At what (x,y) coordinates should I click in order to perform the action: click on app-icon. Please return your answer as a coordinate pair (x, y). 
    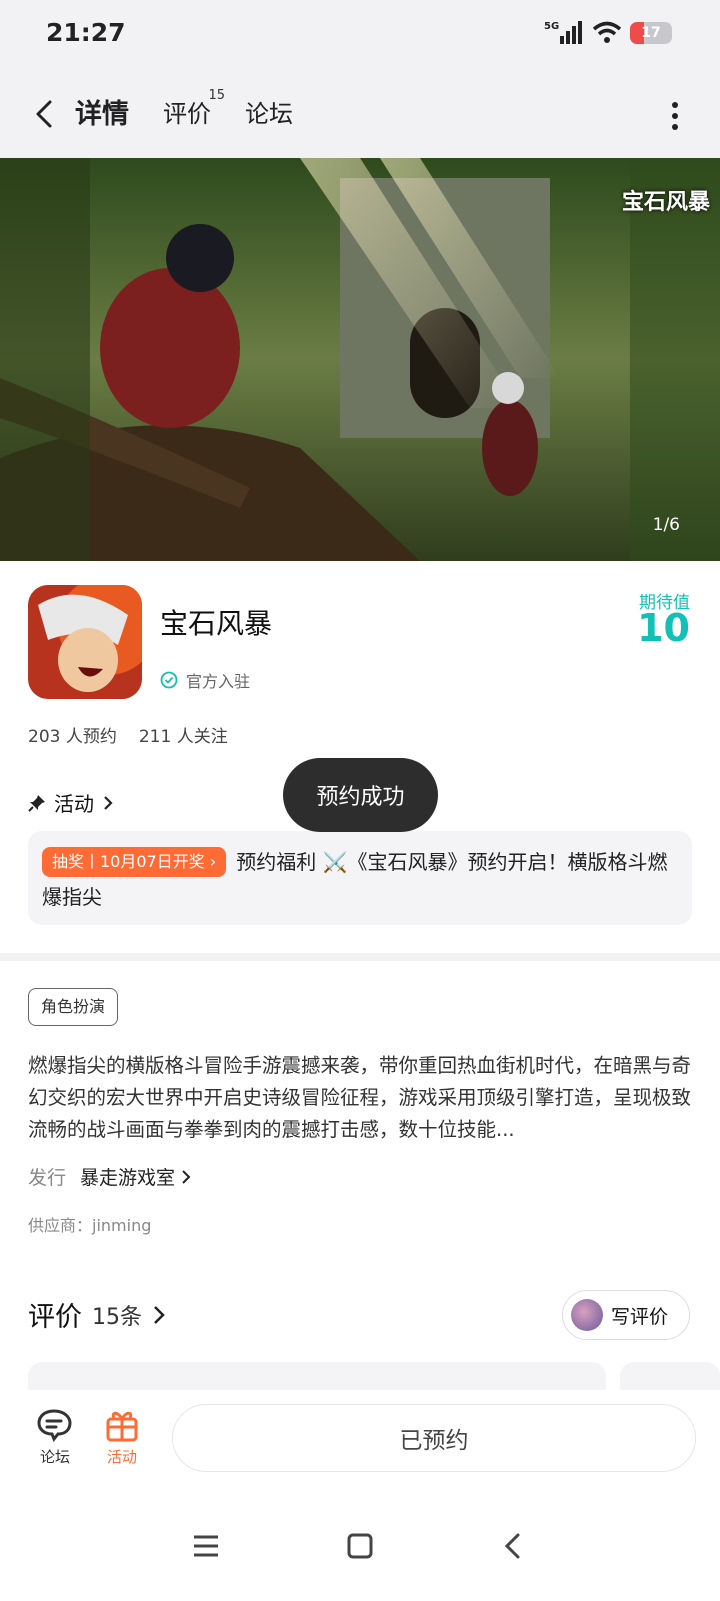
    Looking at the image, I should click on (85, 642).